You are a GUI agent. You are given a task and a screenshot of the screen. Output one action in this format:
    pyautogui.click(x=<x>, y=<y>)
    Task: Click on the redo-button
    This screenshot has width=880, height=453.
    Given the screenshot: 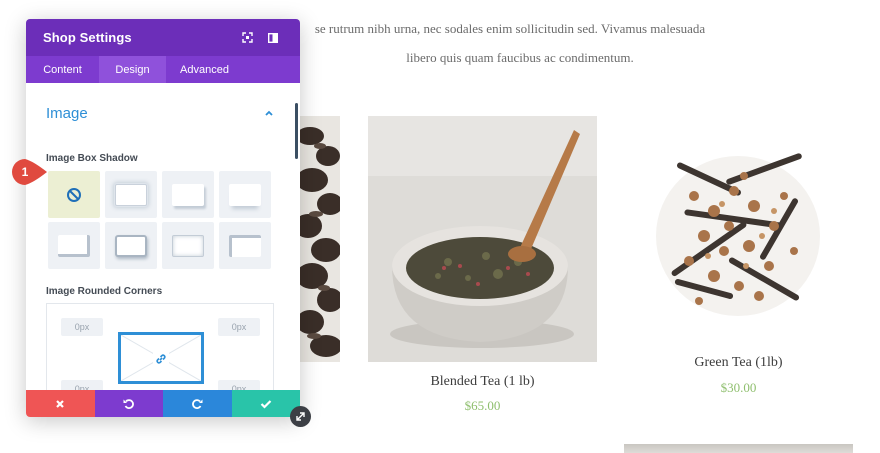 What is the action you would take?
    pyautogui.click(x=197, y=403)
    